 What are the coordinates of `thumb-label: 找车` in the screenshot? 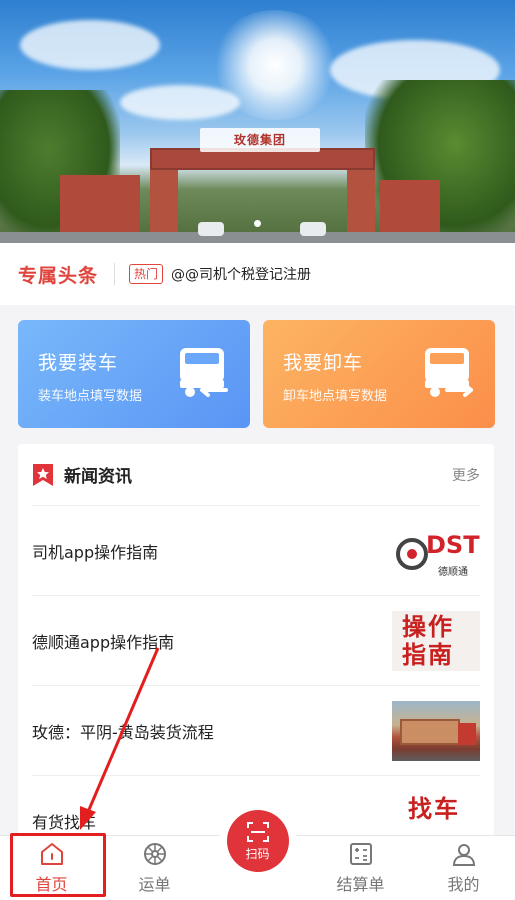 It's located at (434, 809).